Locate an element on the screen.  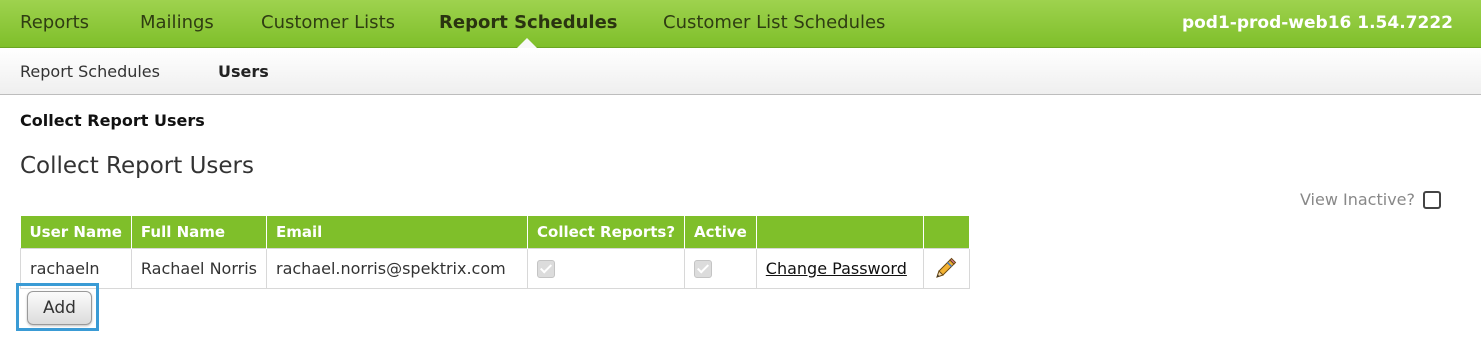
view-inactive-label: View Inactive? is located at coordinates (1357, 199).